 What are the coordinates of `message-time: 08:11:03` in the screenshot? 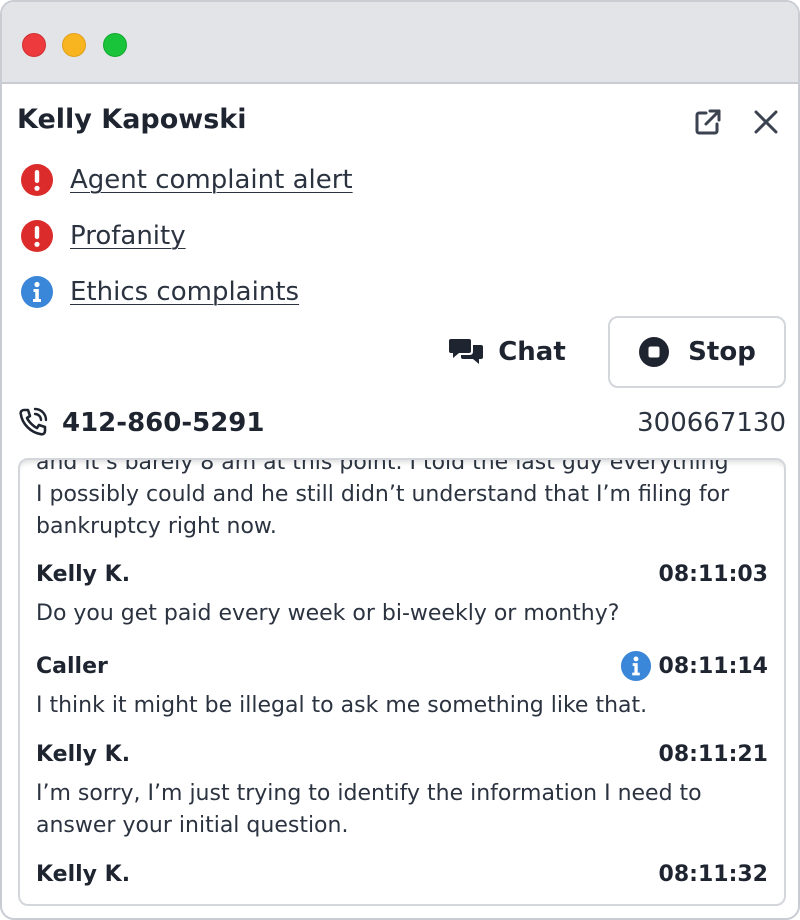 It's located at (713, 574).